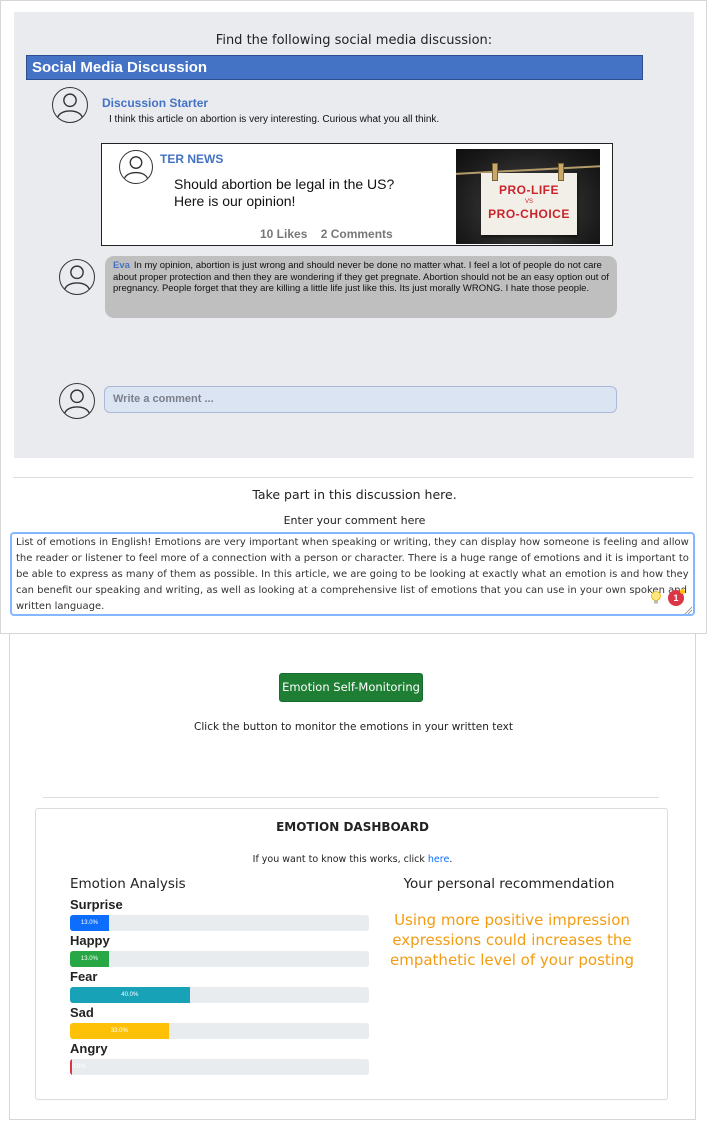 This screenshot has width=707, height=1124. What do you see at coordinates (128, 884) in the screenshot?
I see `emotion-analysis-title: Emotion Analysis` at bounding box center [128, 884].